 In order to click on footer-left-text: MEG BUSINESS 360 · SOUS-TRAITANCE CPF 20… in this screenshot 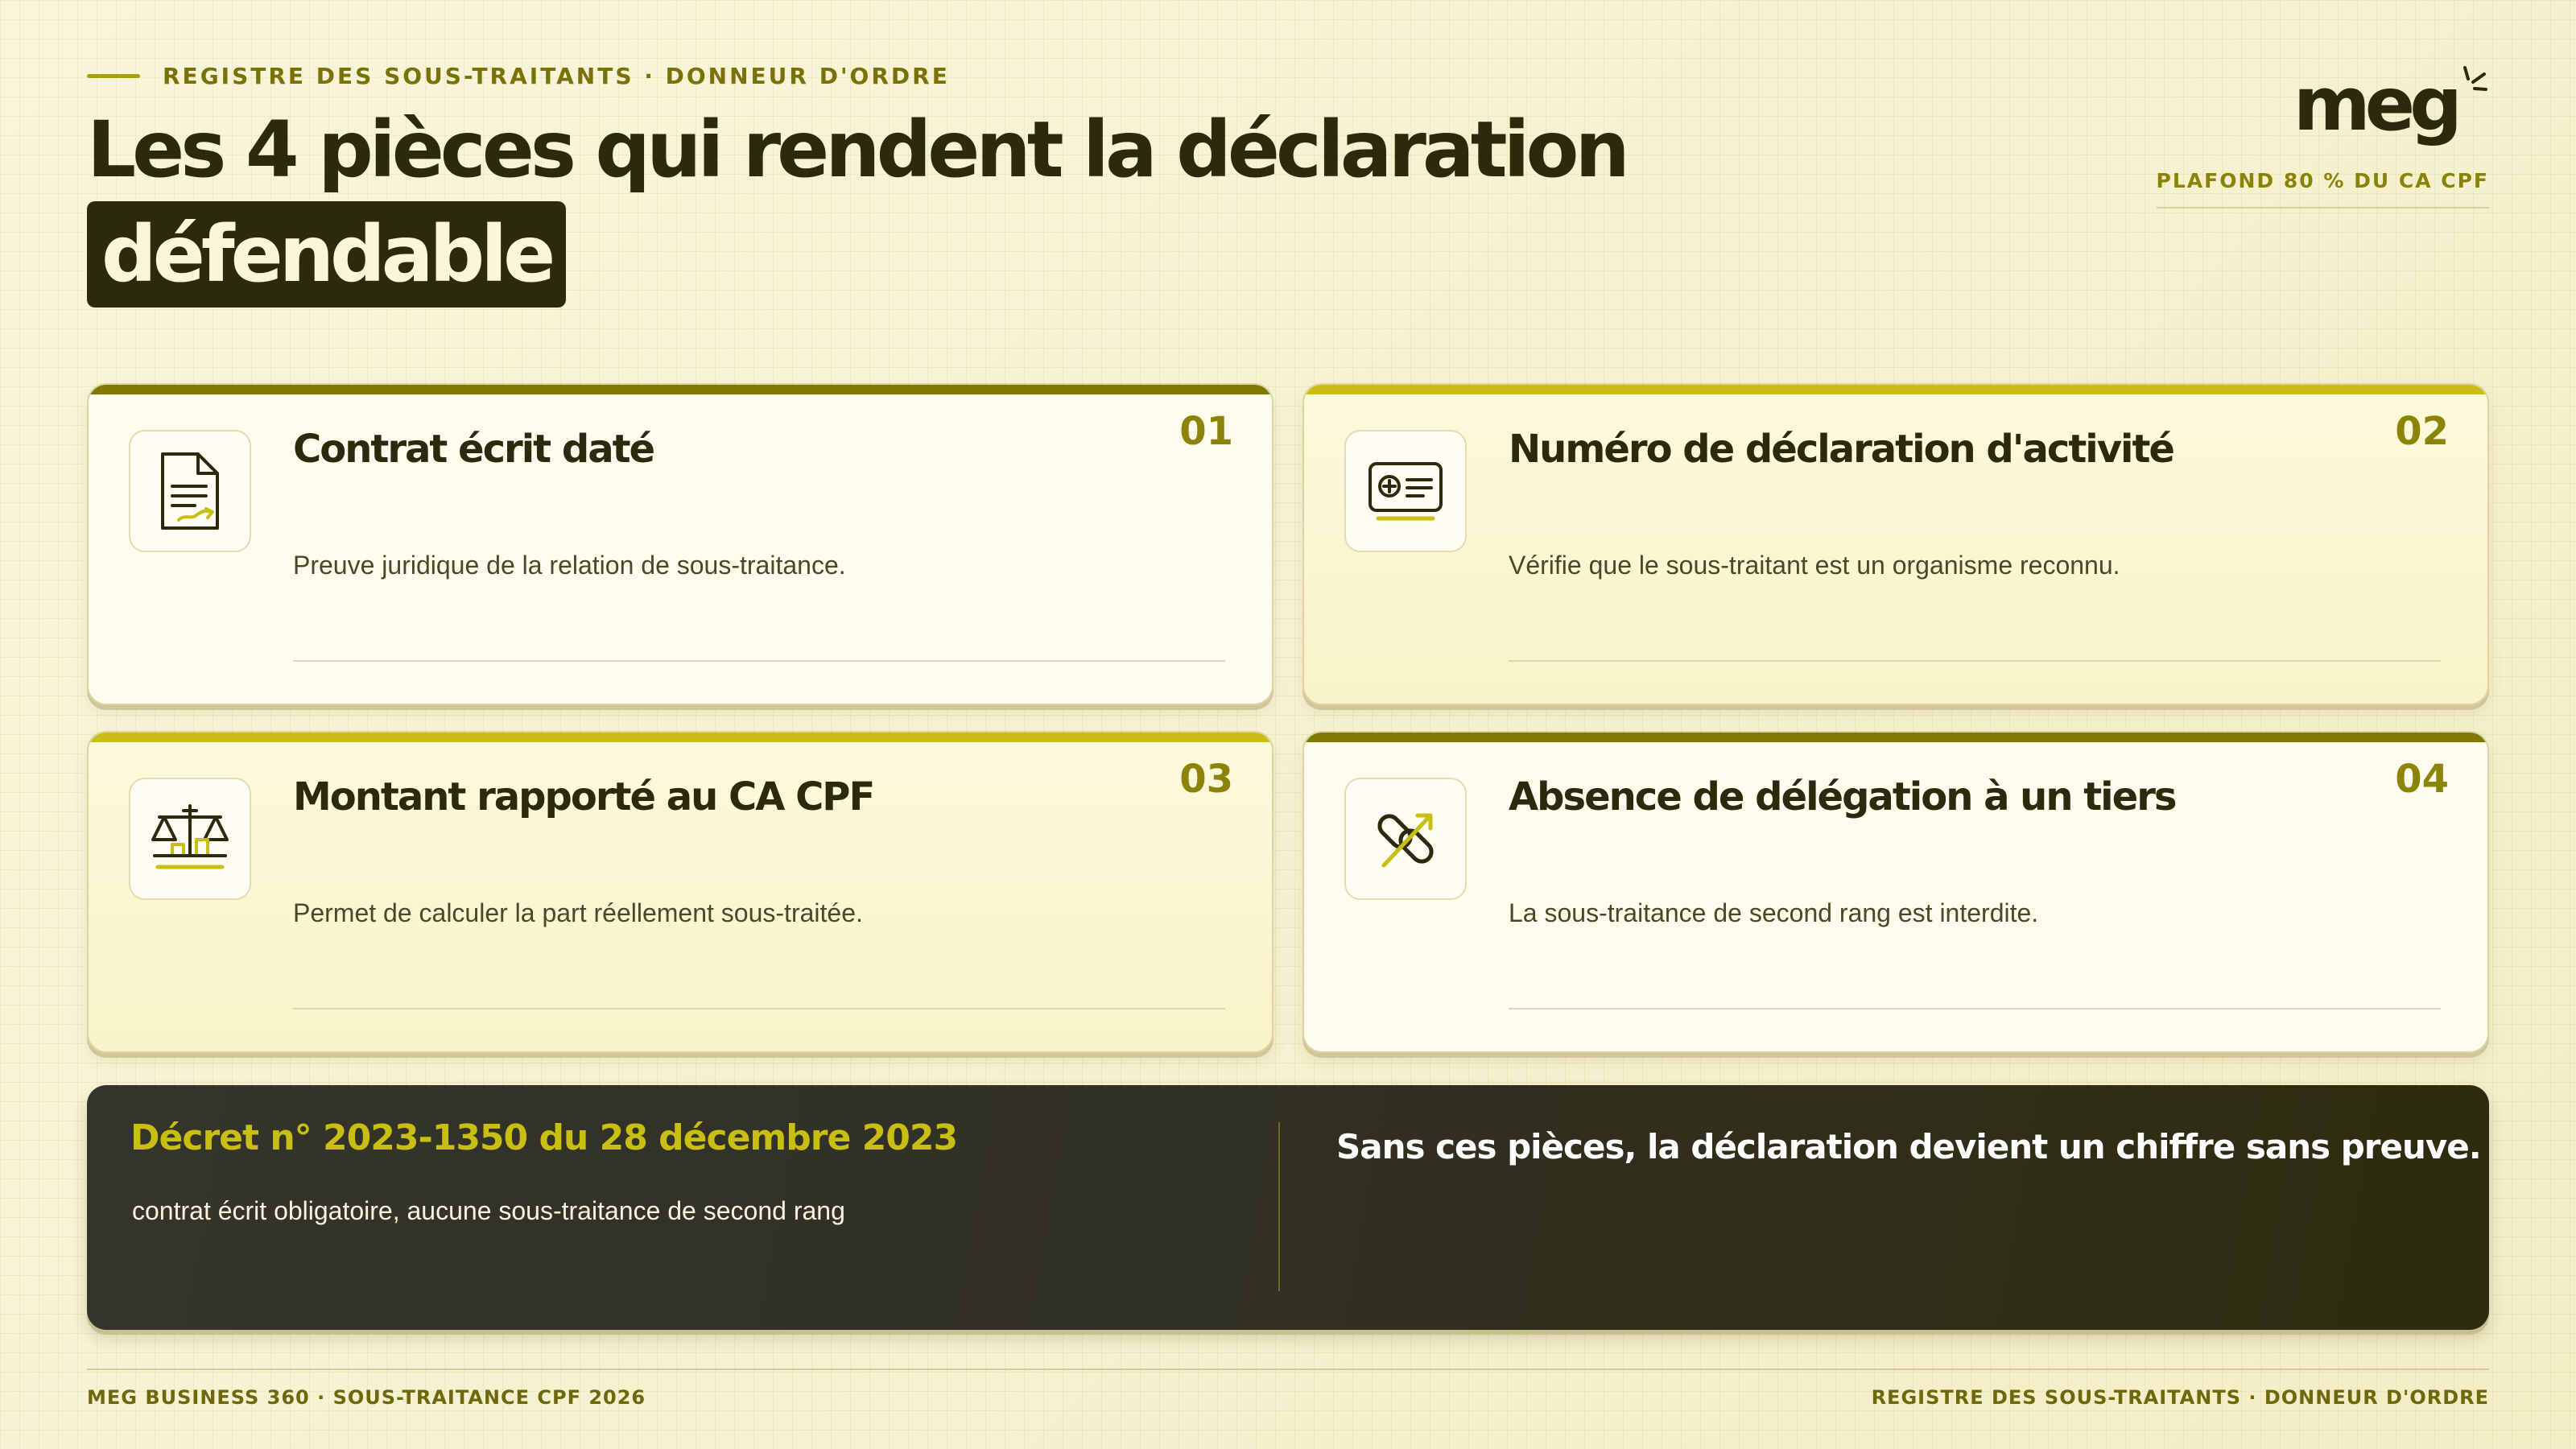, I will do `click(366, 1397)`.